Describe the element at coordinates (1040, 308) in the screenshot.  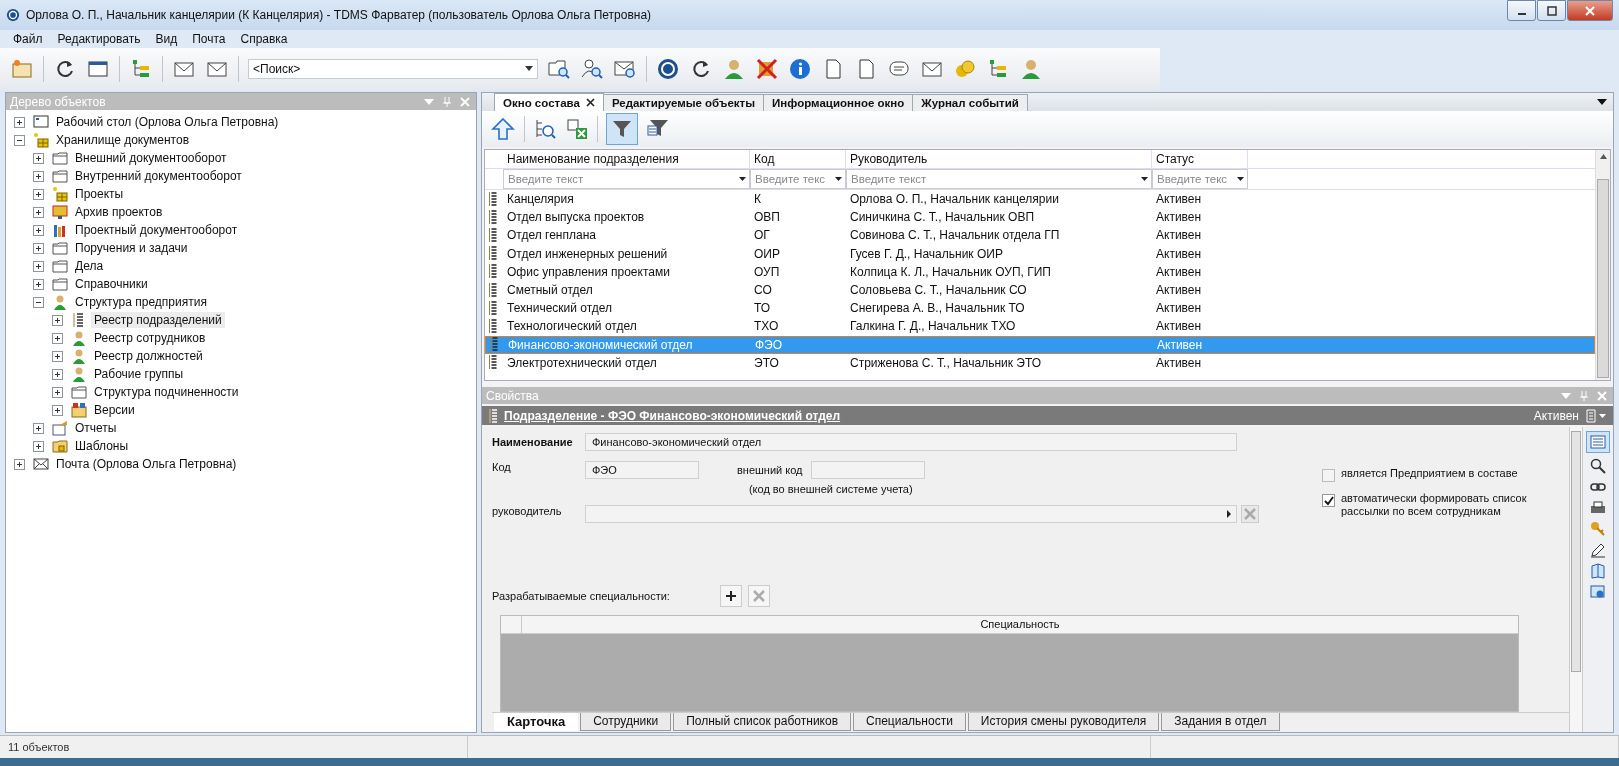
I see `table-row: Технический отдел ТО Снегирева А. В., Начальник ТО Активен` at that location.